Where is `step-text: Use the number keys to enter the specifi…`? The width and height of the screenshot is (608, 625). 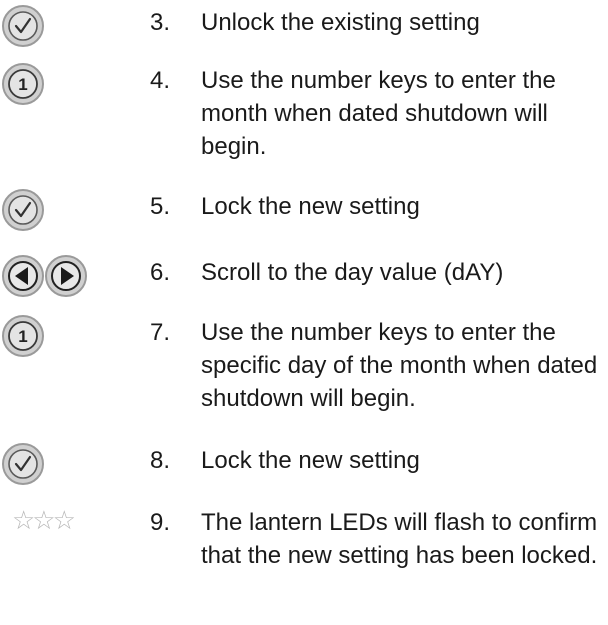
step-text: Use the number keys to enter the specifi… is located at coordinates (399, 365).